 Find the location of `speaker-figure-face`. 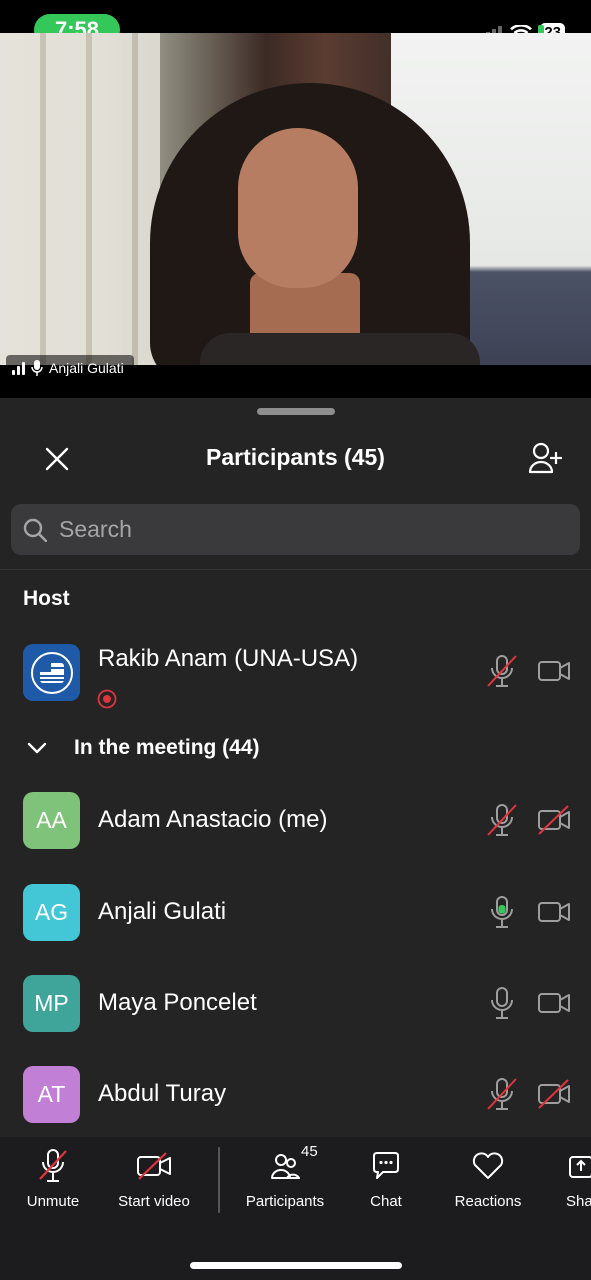

speaker-figure-face is located at coordinates (298, 208).